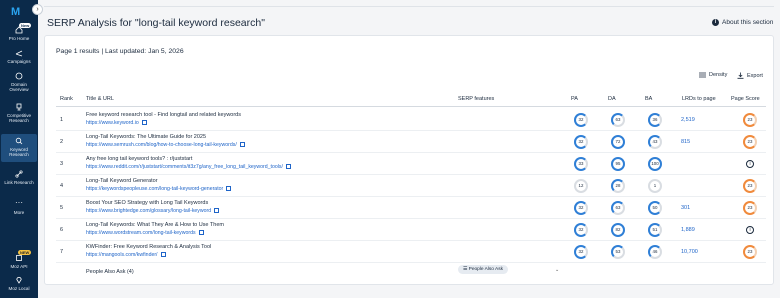 The image size is (780, 298). I want to click on sidebar-item-competitive-research: Competitive Research, so click(19, 113).